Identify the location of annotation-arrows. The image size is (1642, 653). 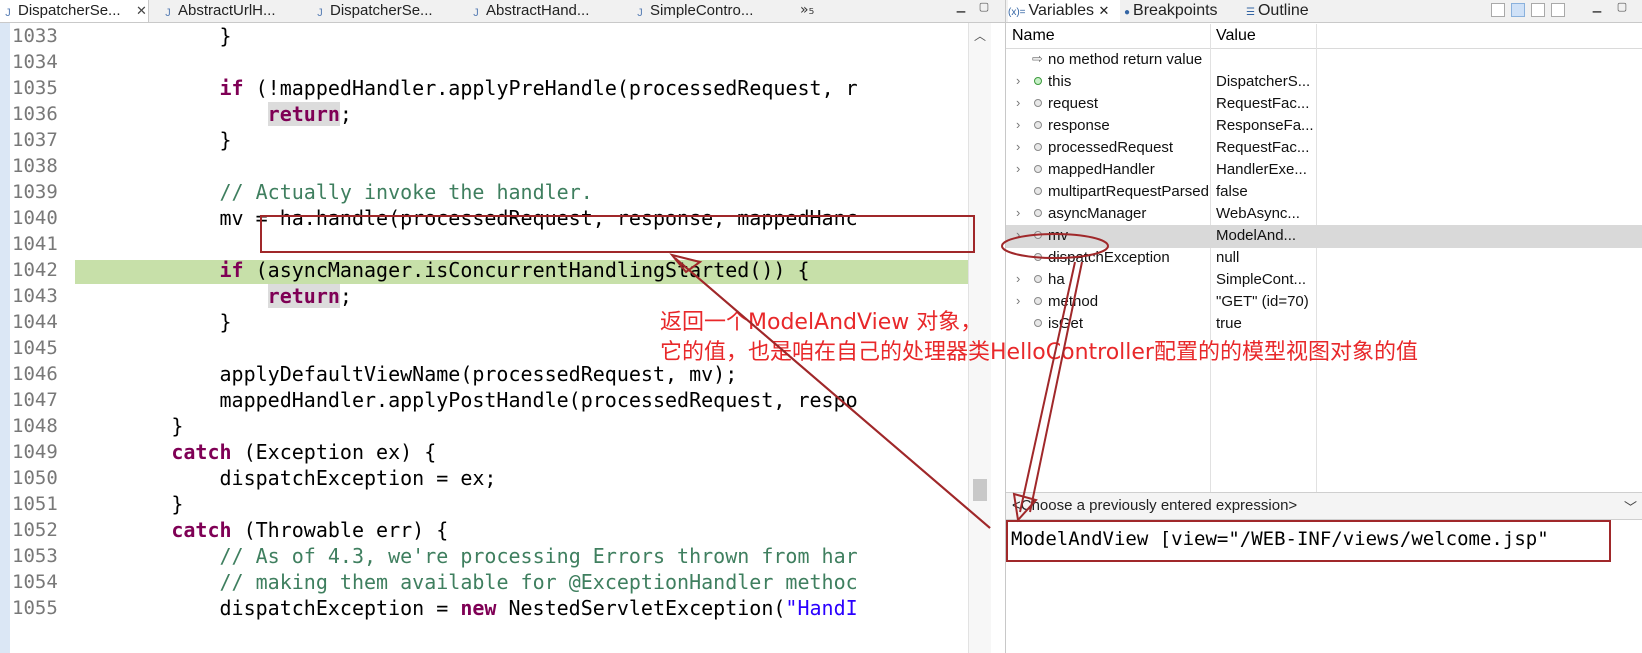
(889, 381).